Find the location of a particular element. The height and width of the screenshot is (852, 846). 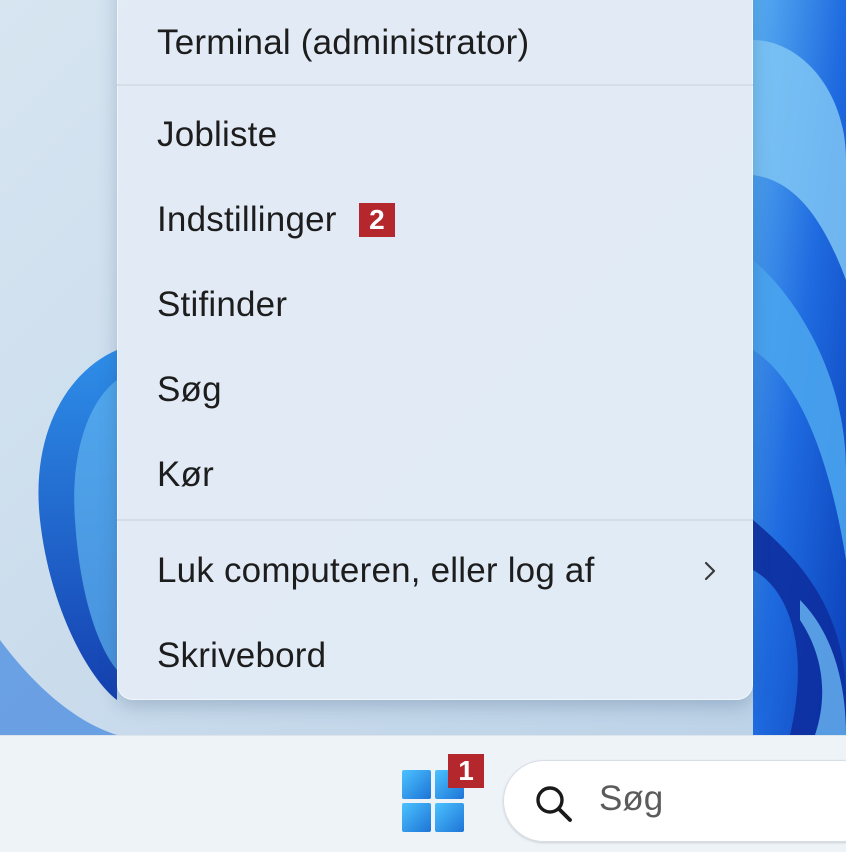

step-badge-2: 2 is located at coordinates (377, 220).